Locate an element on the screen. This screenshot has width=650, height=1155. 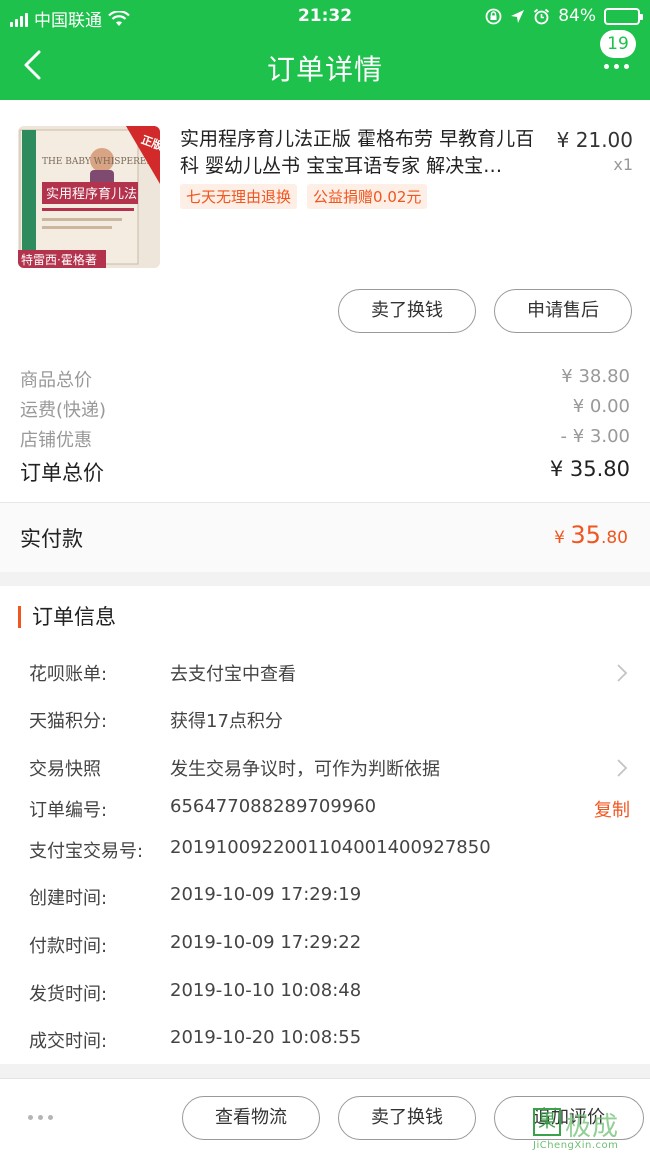
rotation-lock-icon is located at coordinates (493, 16).